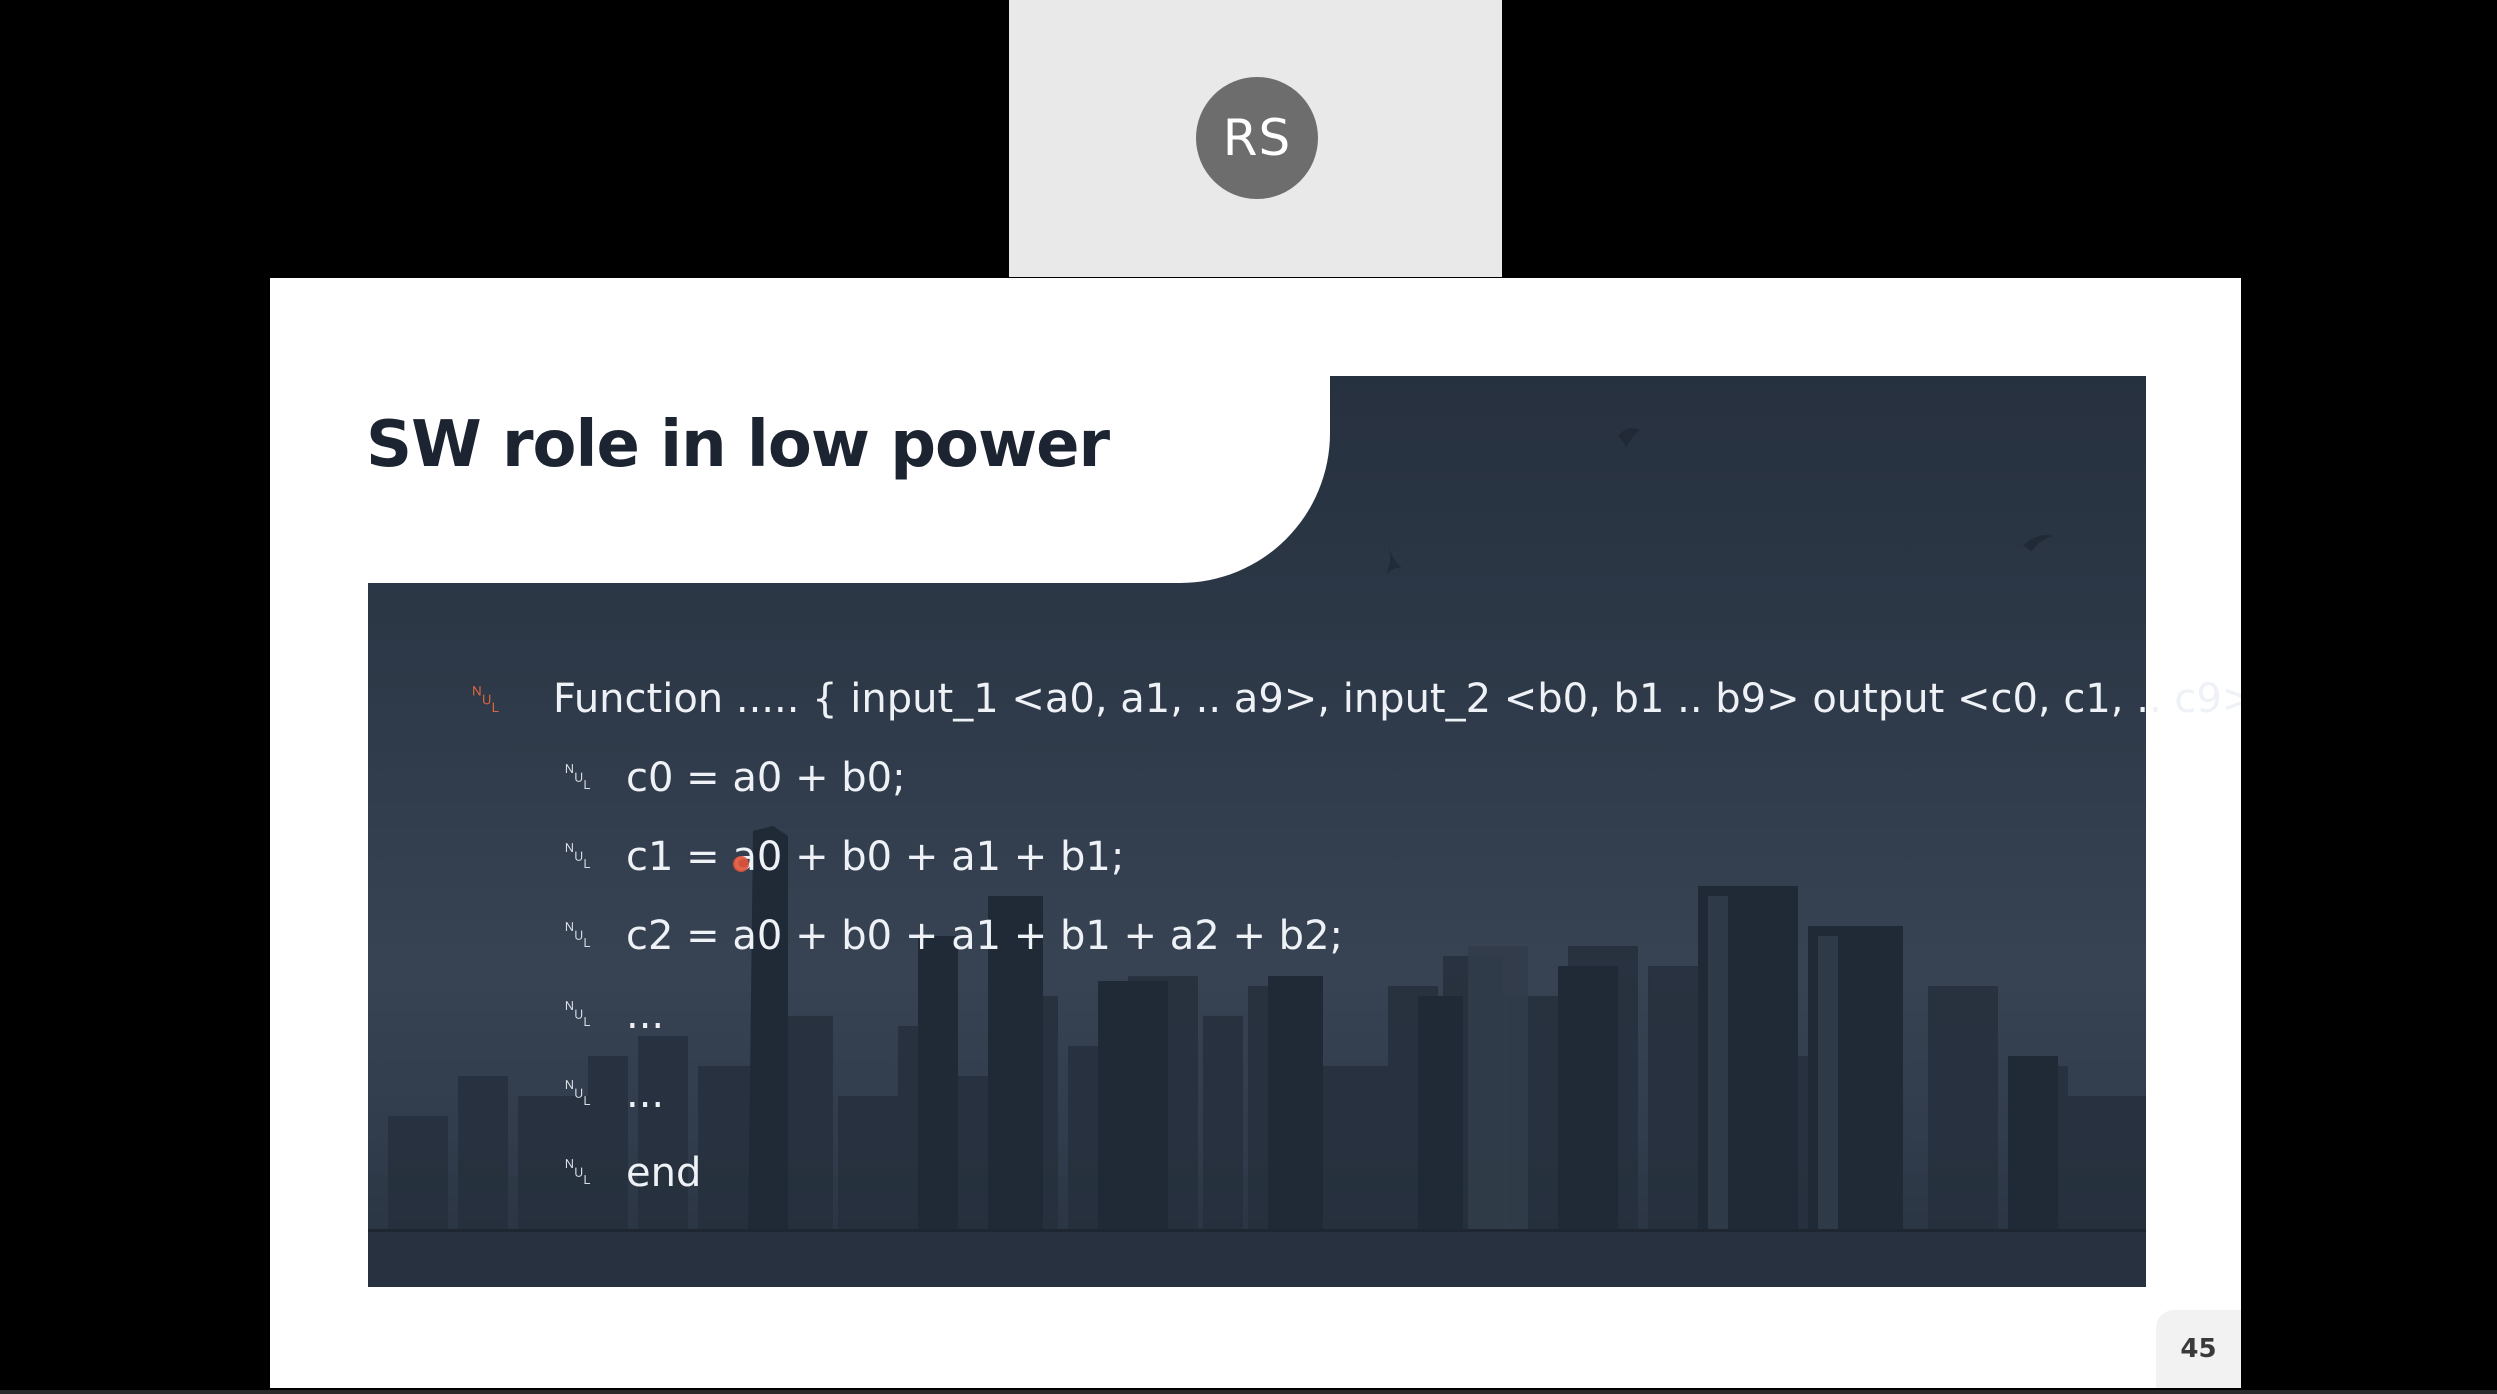 This screenshot has width=2497, height=1394. I want to click on laser-pointer-dot, so click(741, 864).